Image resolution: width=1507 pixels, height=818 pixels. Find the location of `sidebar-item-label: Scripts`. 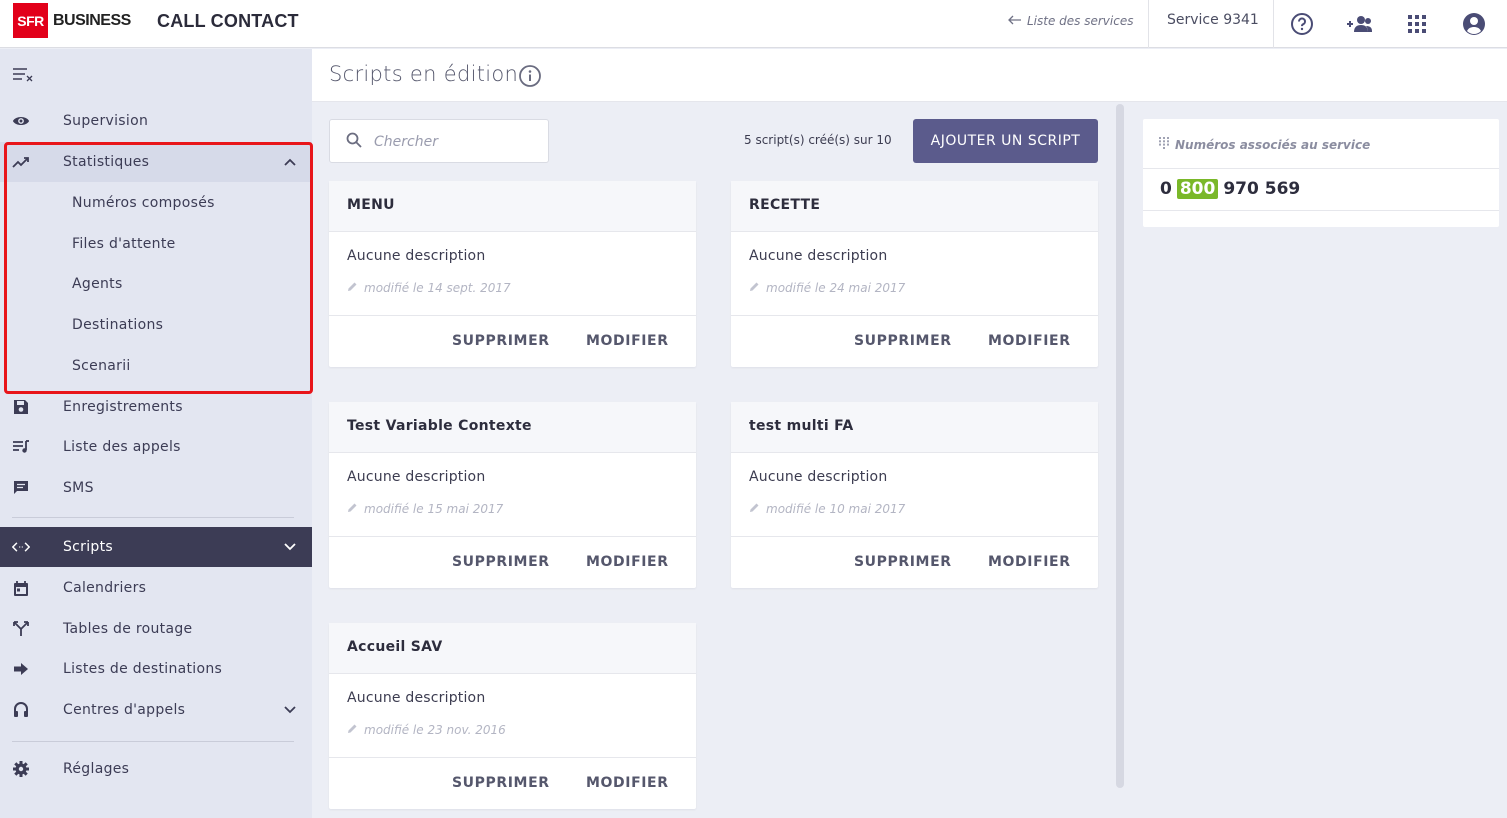

sidebar-item-label: Scripts is located at coordinates (88, 547).